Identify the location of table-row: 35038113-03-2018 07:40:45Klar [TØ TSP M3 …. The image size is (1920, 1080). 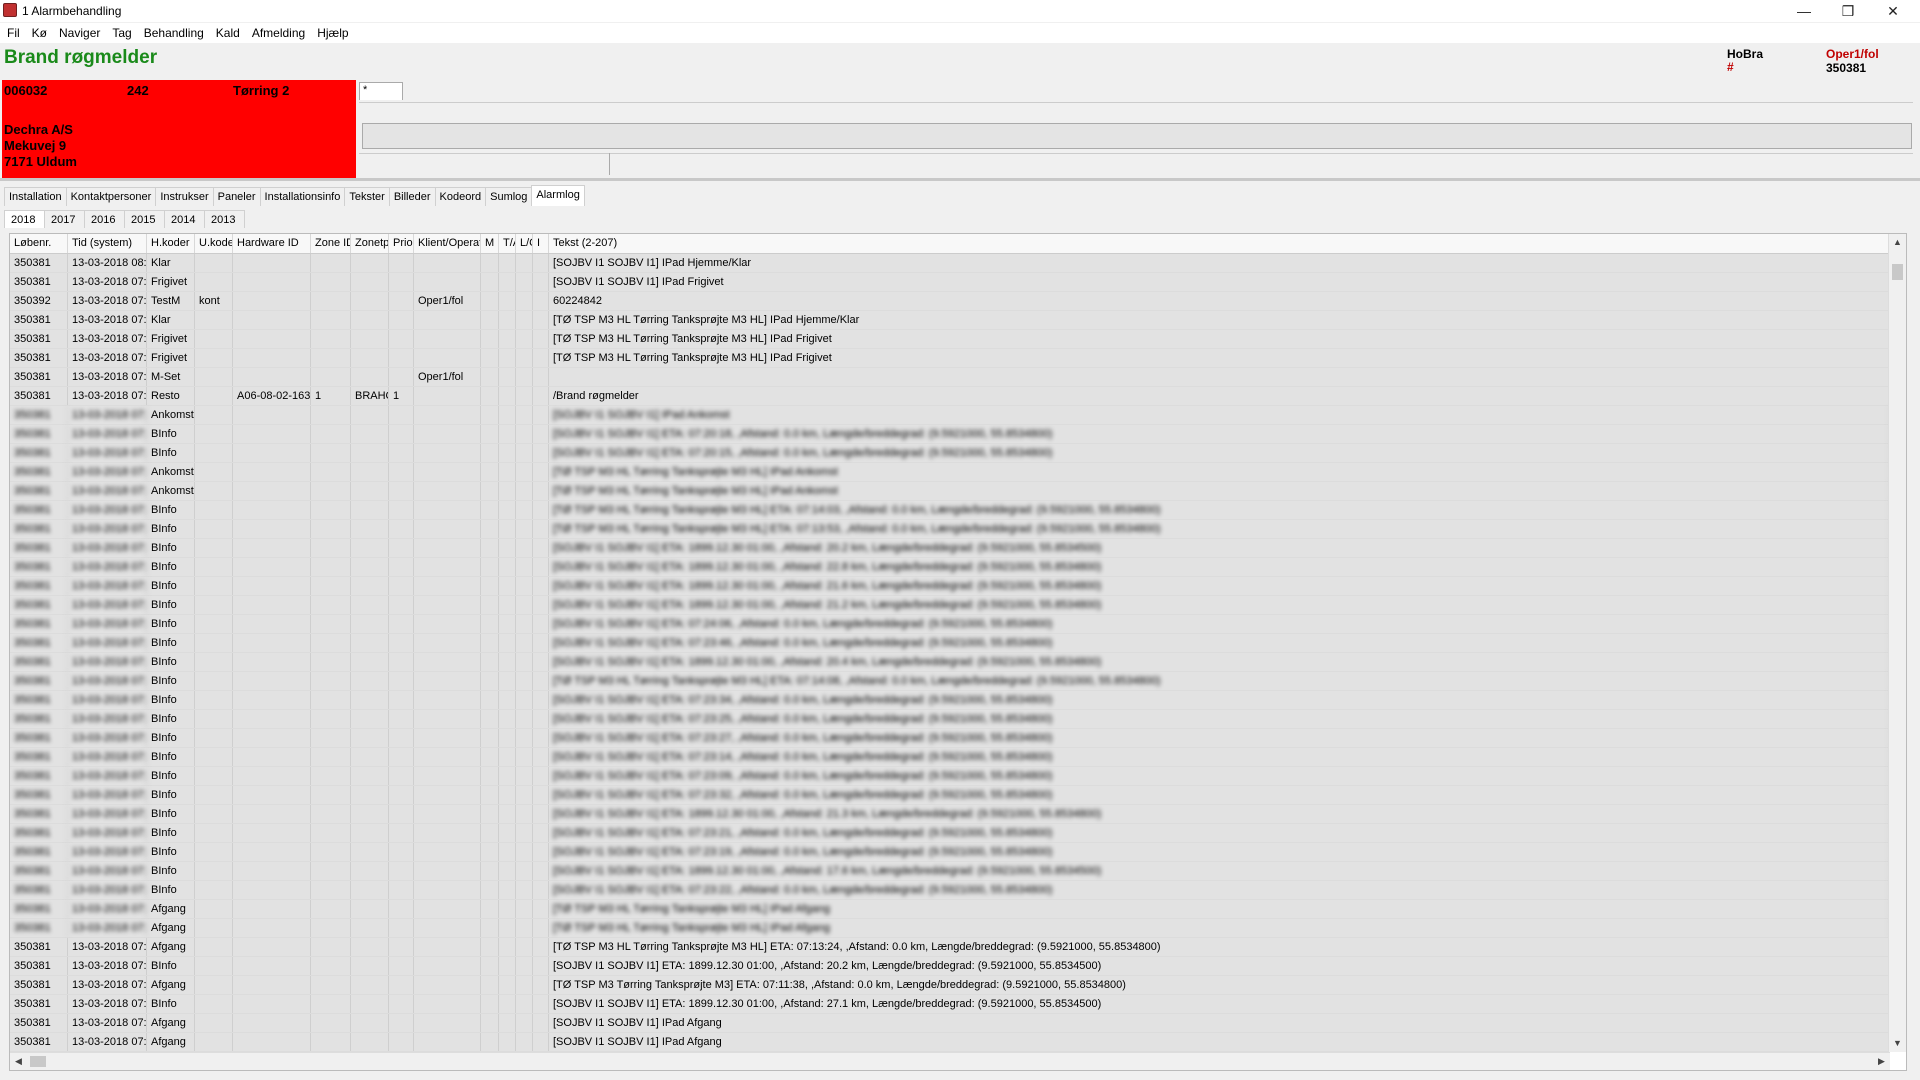
(950, 320).